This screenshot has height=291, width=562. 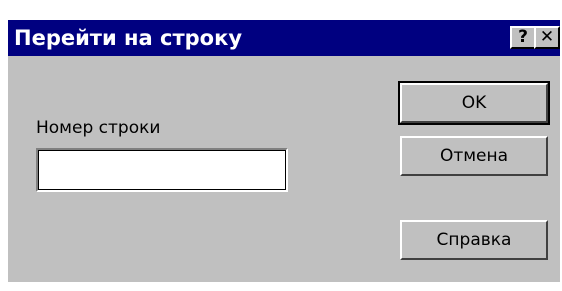 What do you see at coordinates (162, 170) in the screenshot?
I see `line-number-input` at bounding box center [162, 170].